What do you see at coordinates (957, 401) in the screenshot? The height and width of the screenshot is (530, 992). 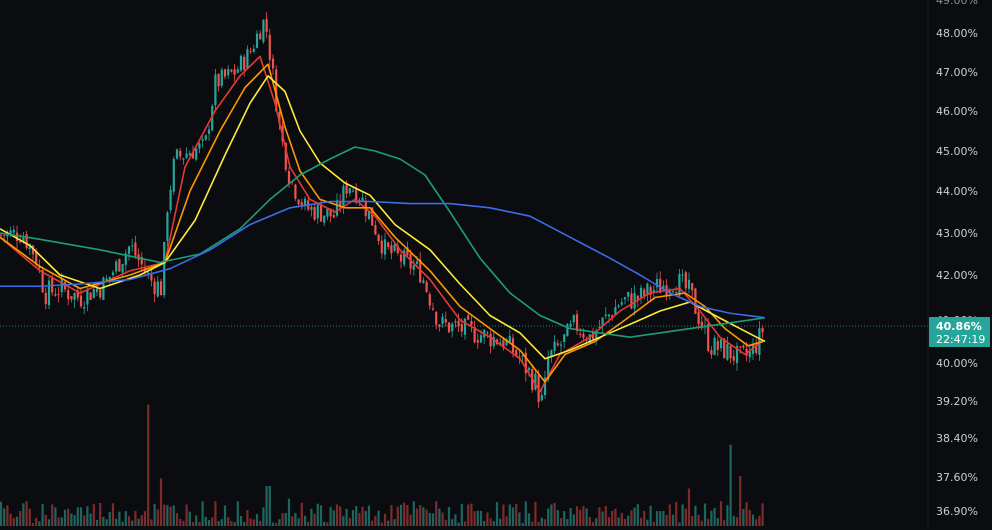 I see `tick-label: 39.20%` at bounding box center [957, 401].